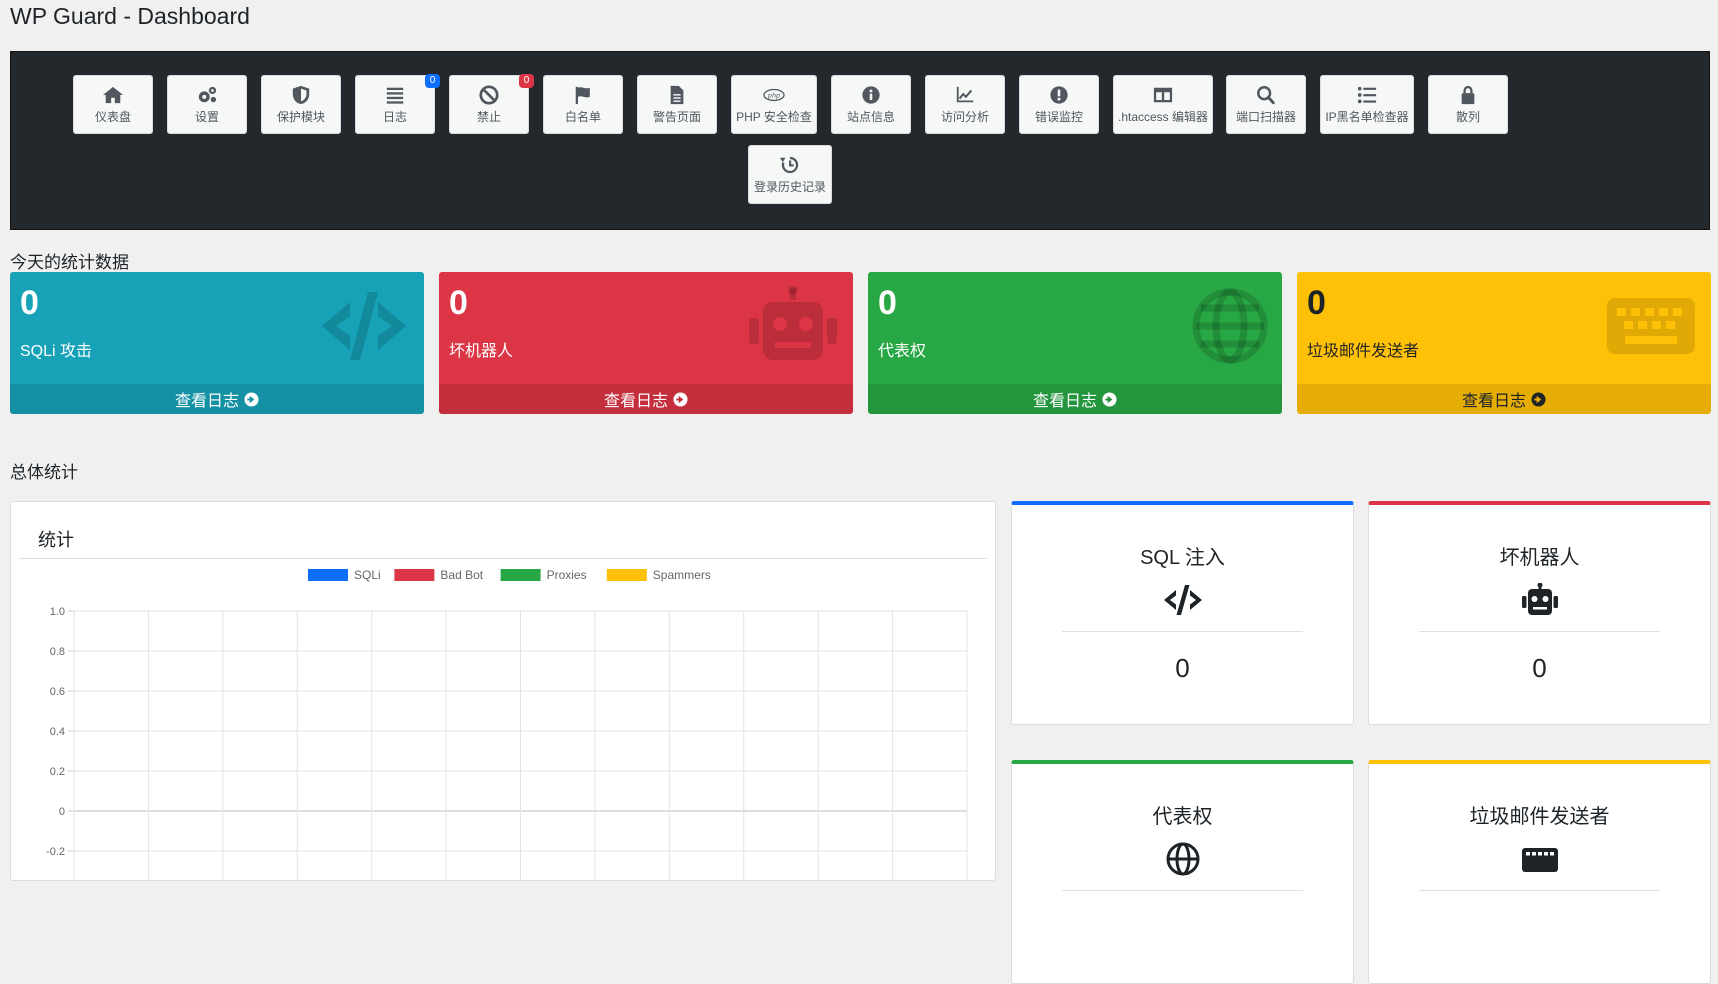 The image size is (1718, 984). What do you see at coordinates (489, 94) in the screenshot?
I see `ban-icon` at bounding box center [489, 94].